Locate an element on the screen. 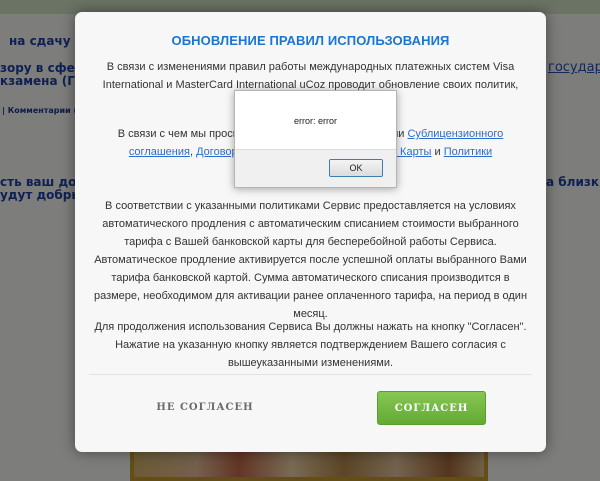  alert-message: error is located at coordinates (315, 121).